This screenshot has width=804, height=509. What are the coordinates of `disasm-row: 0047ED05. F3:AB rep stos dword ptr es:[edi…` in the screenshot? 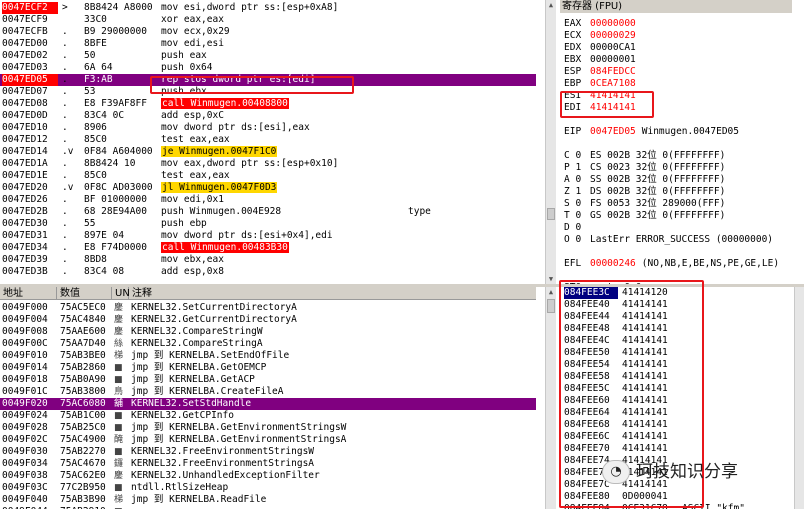 It's located at (268, 80).